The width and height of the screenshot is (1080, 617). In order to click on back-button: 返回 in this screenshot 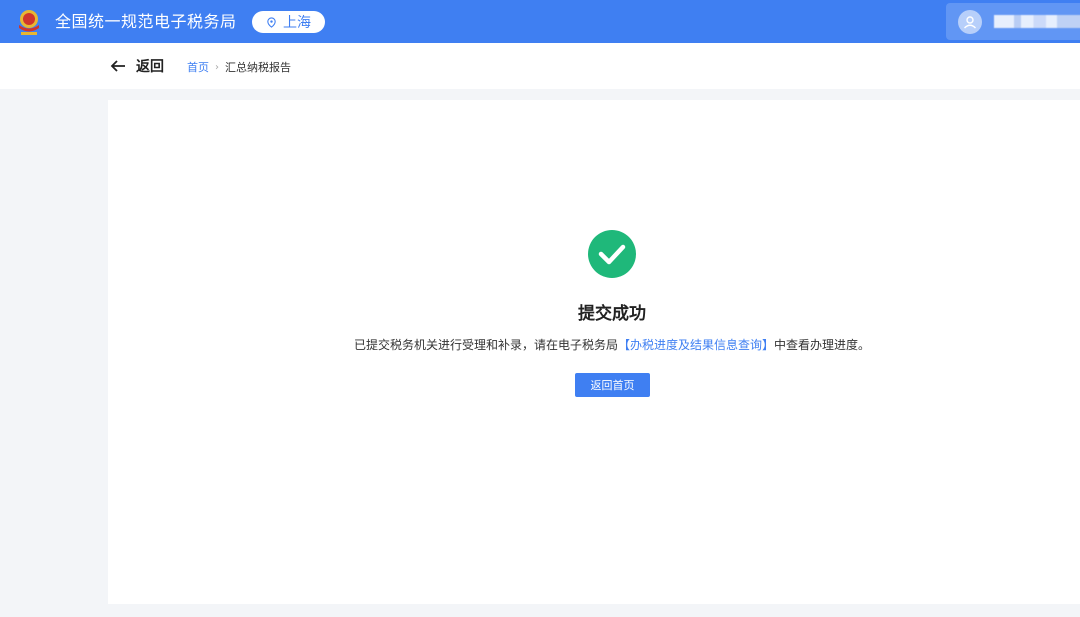, I will do `click(137, 66)`.